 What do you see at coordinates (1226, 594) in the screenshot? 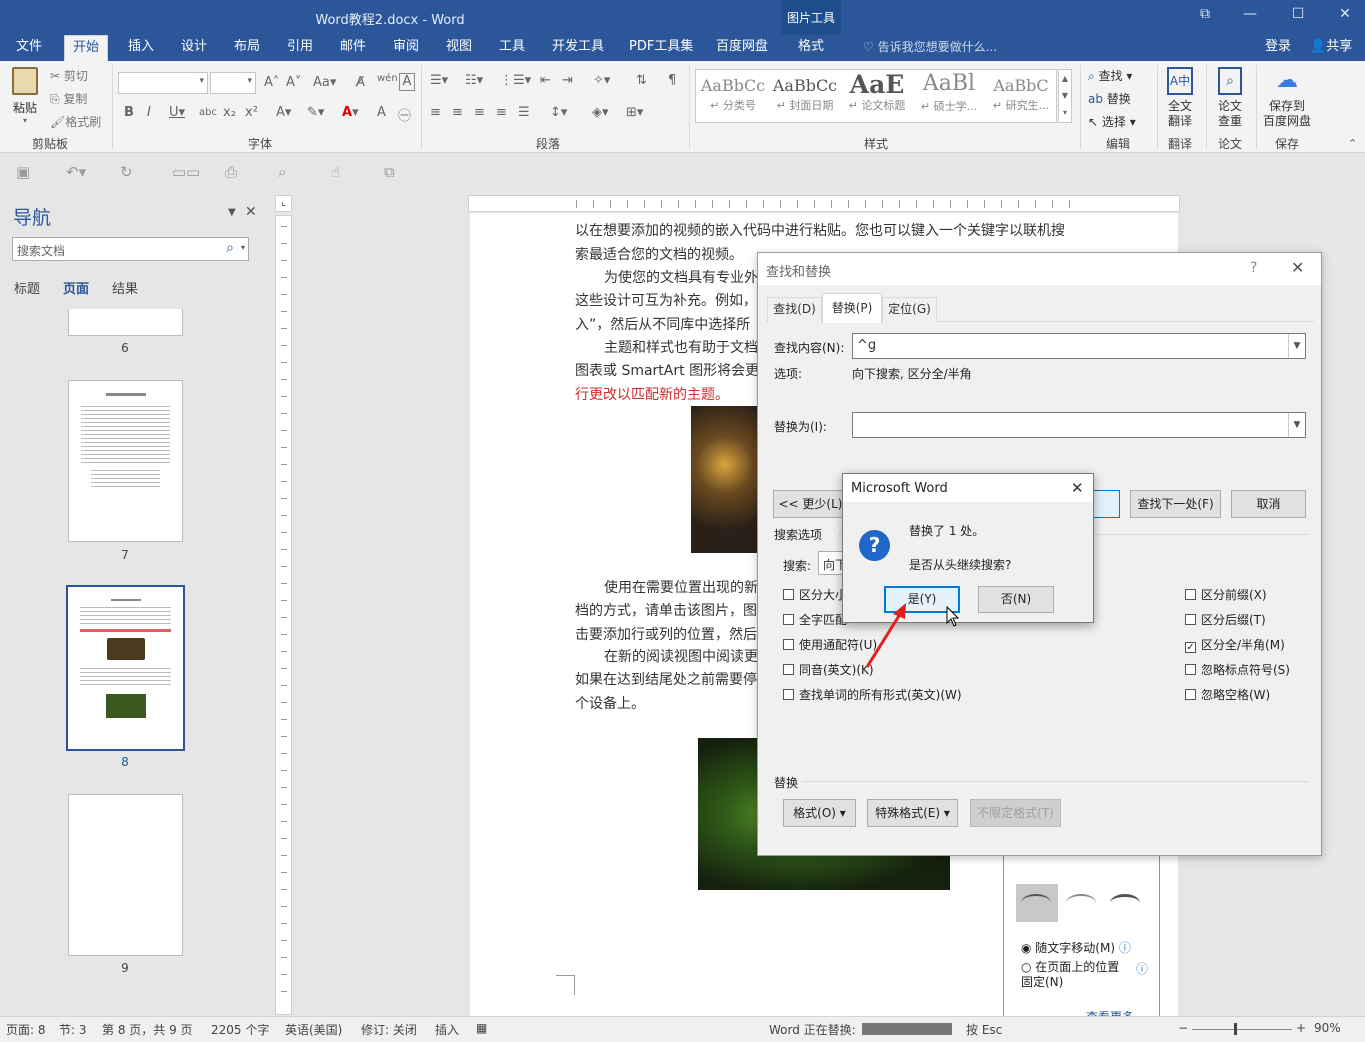
I see `match-prefix-checkbox: 区分前缀(X)` at bounding box center [1226, 594].